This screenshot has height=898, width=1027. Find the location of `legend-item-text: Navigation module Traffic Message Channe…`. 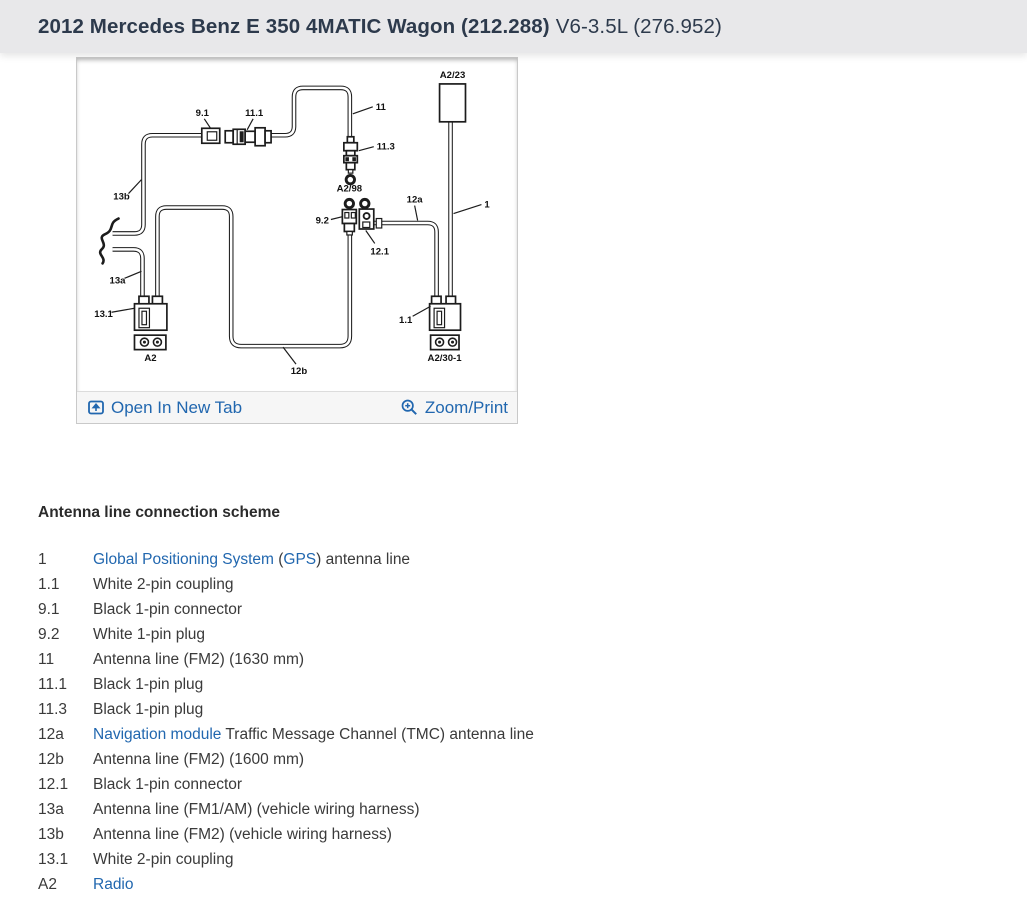

legend-item-text: Navigation module Traffic Message Channe… is located at coordinates (313, 734).